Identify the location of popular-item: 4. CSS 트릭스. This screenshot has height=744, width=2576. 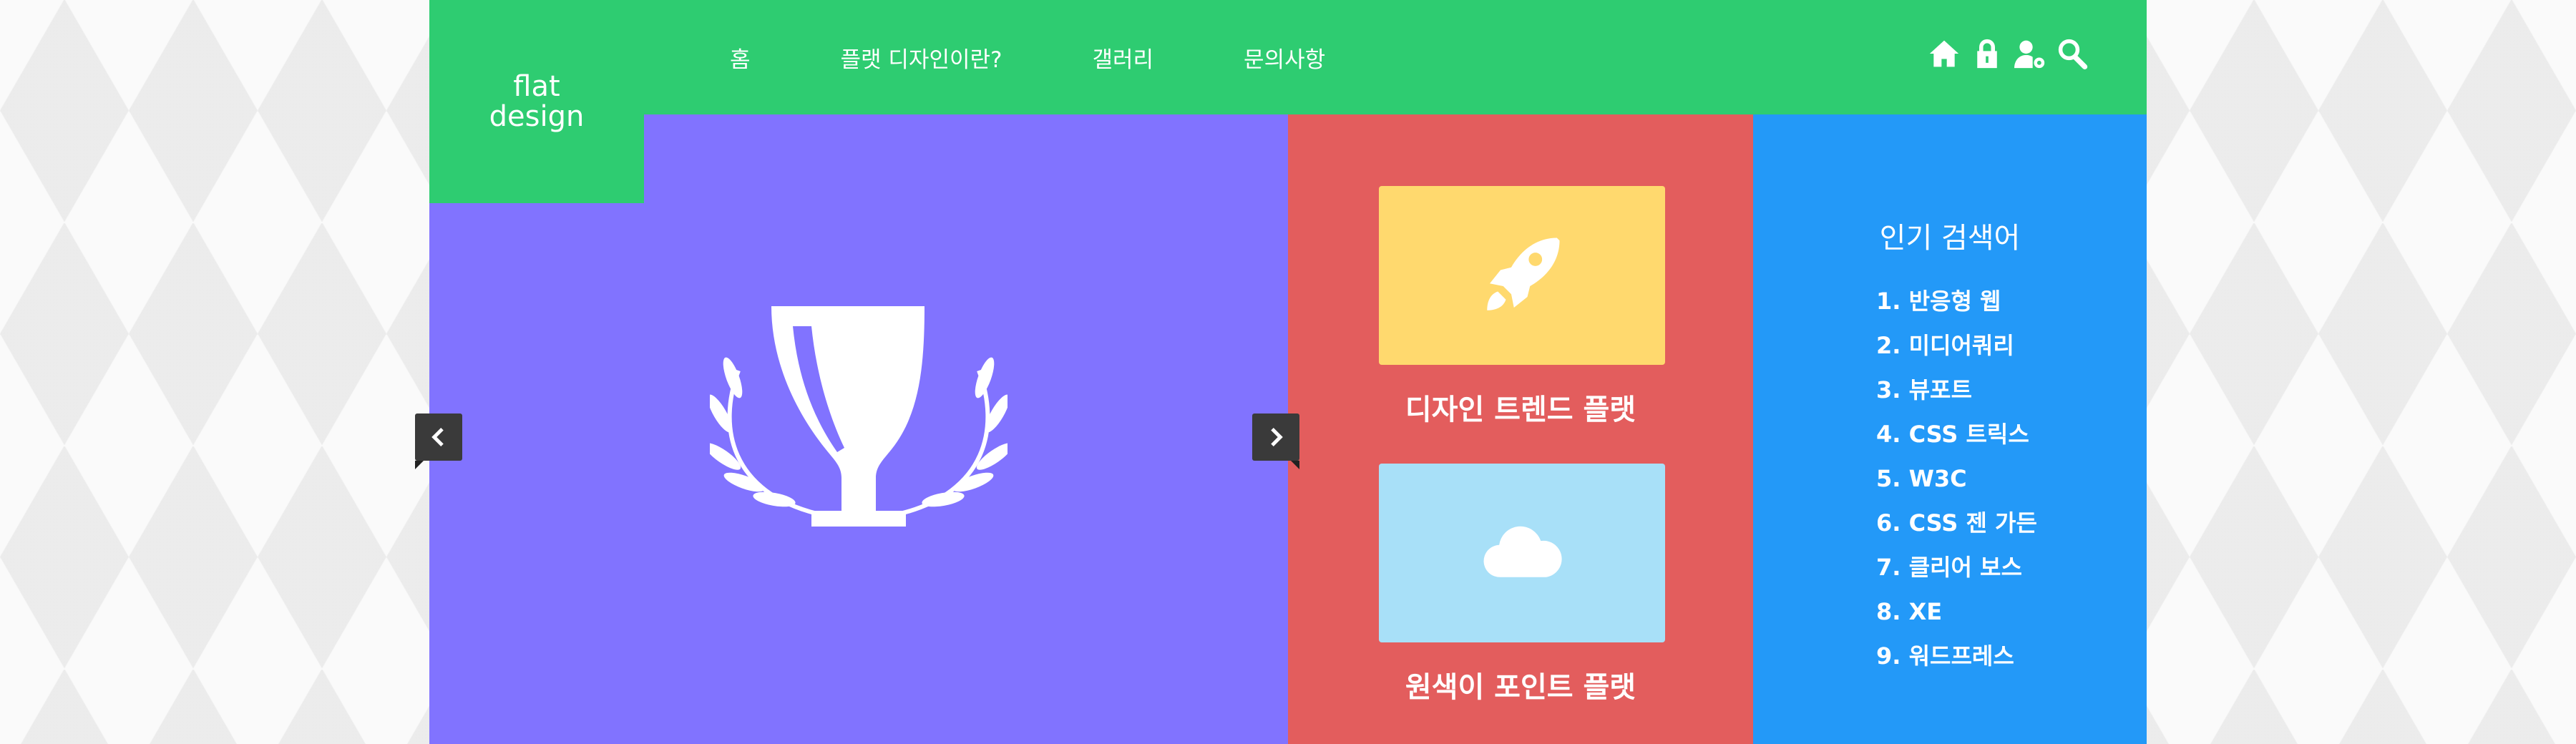
(1956, 434).